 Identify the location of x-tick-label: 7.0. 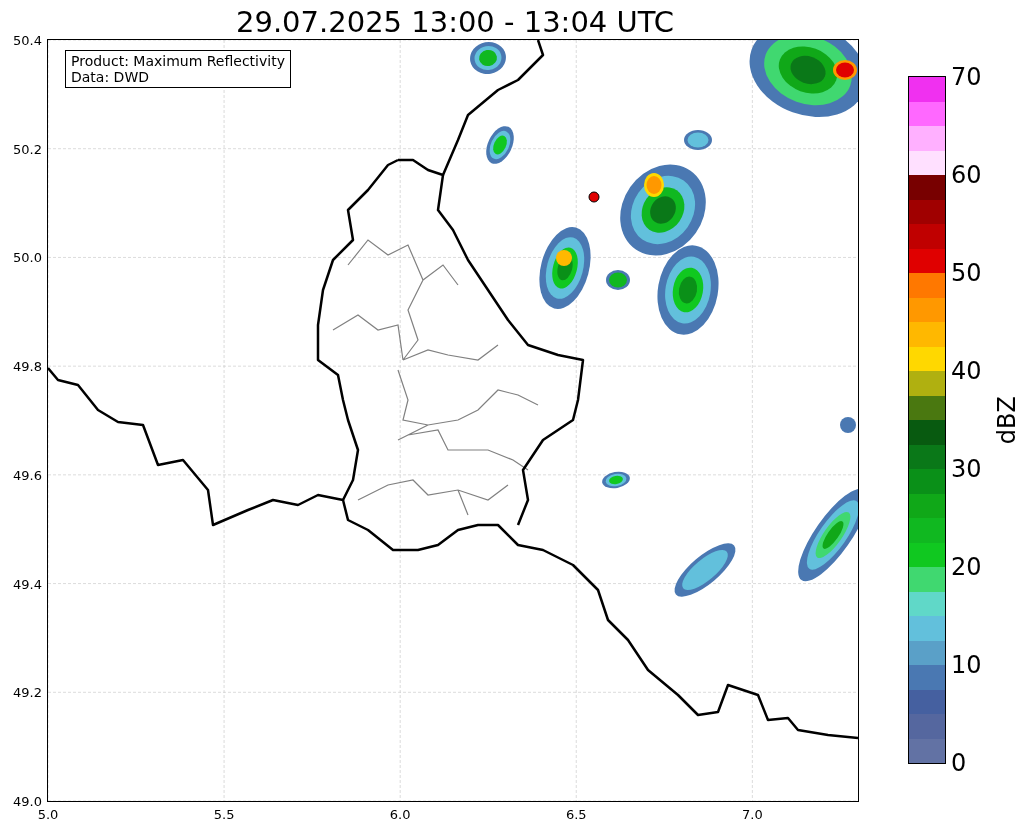
(752, 814).